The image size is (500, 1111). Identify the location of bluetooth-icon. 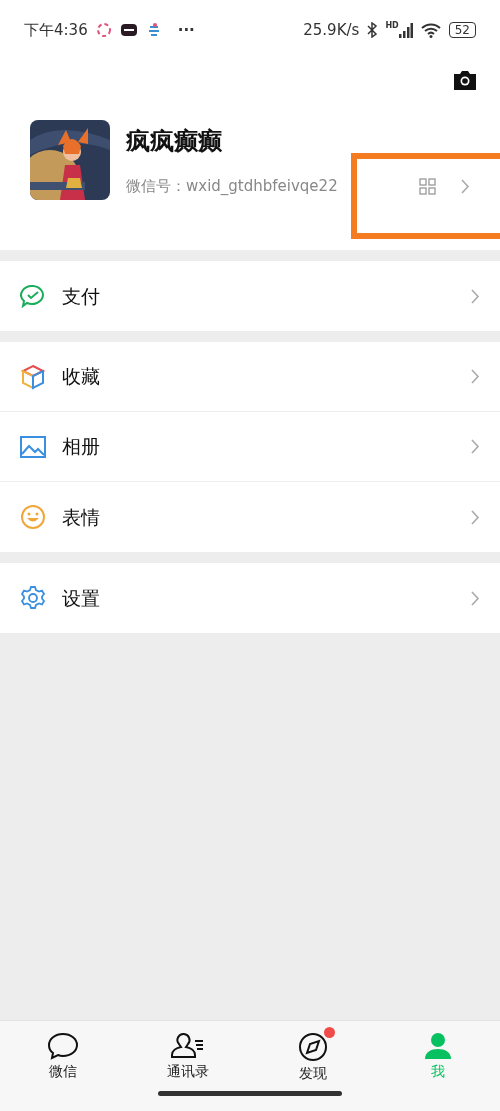
(372, 30).